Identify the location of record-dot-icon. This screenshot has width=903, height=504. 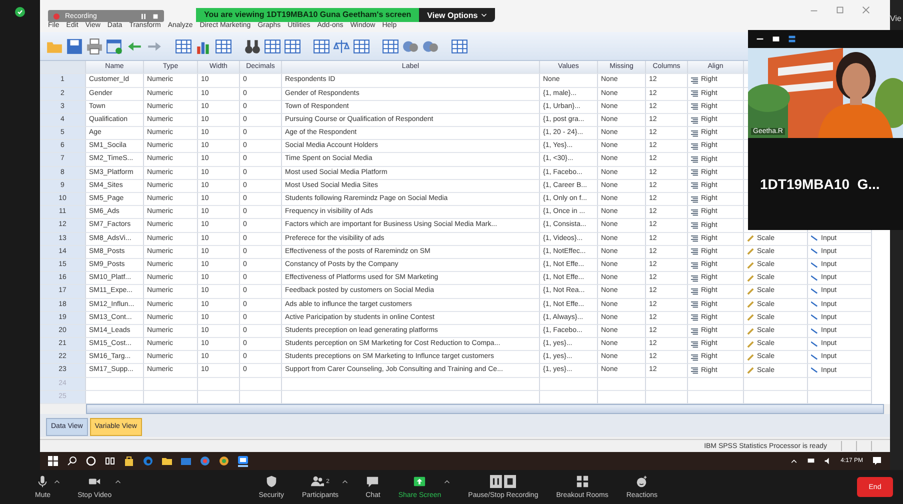
(56, 16).